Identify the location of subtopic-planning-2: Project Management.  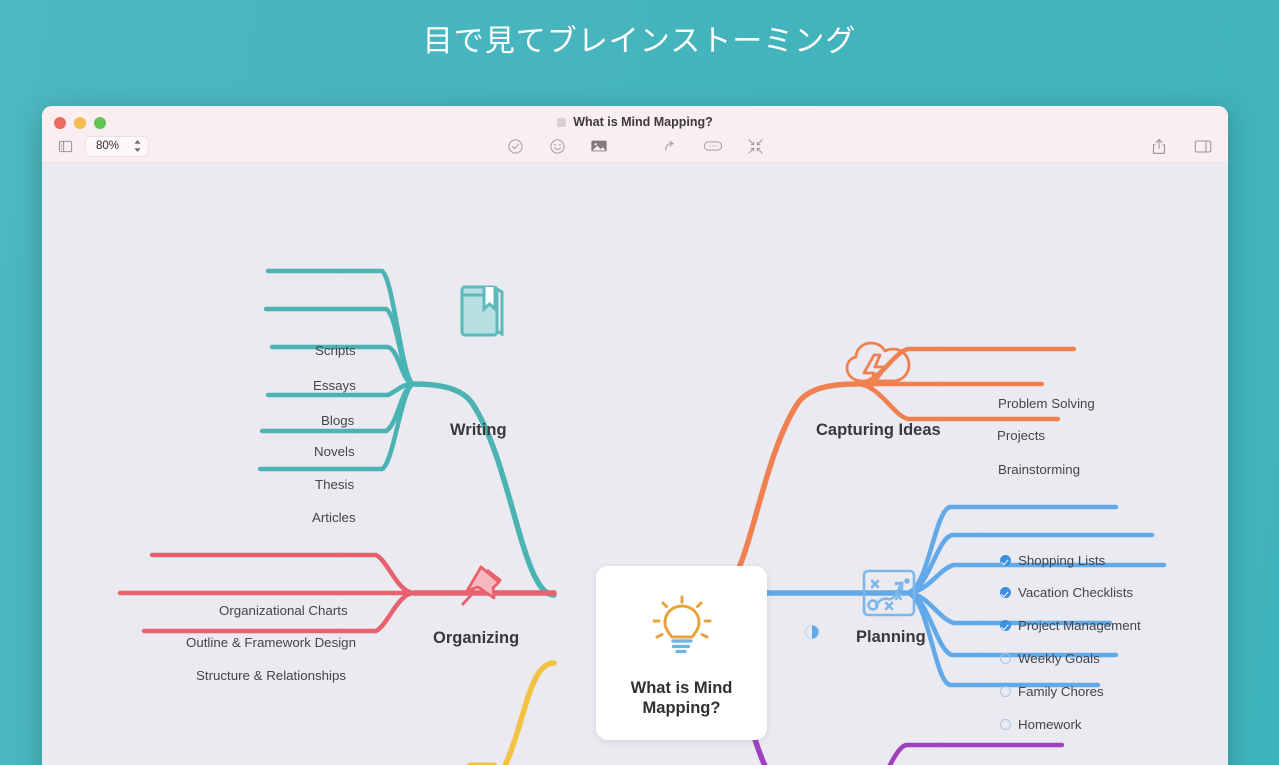
(1070, 625).